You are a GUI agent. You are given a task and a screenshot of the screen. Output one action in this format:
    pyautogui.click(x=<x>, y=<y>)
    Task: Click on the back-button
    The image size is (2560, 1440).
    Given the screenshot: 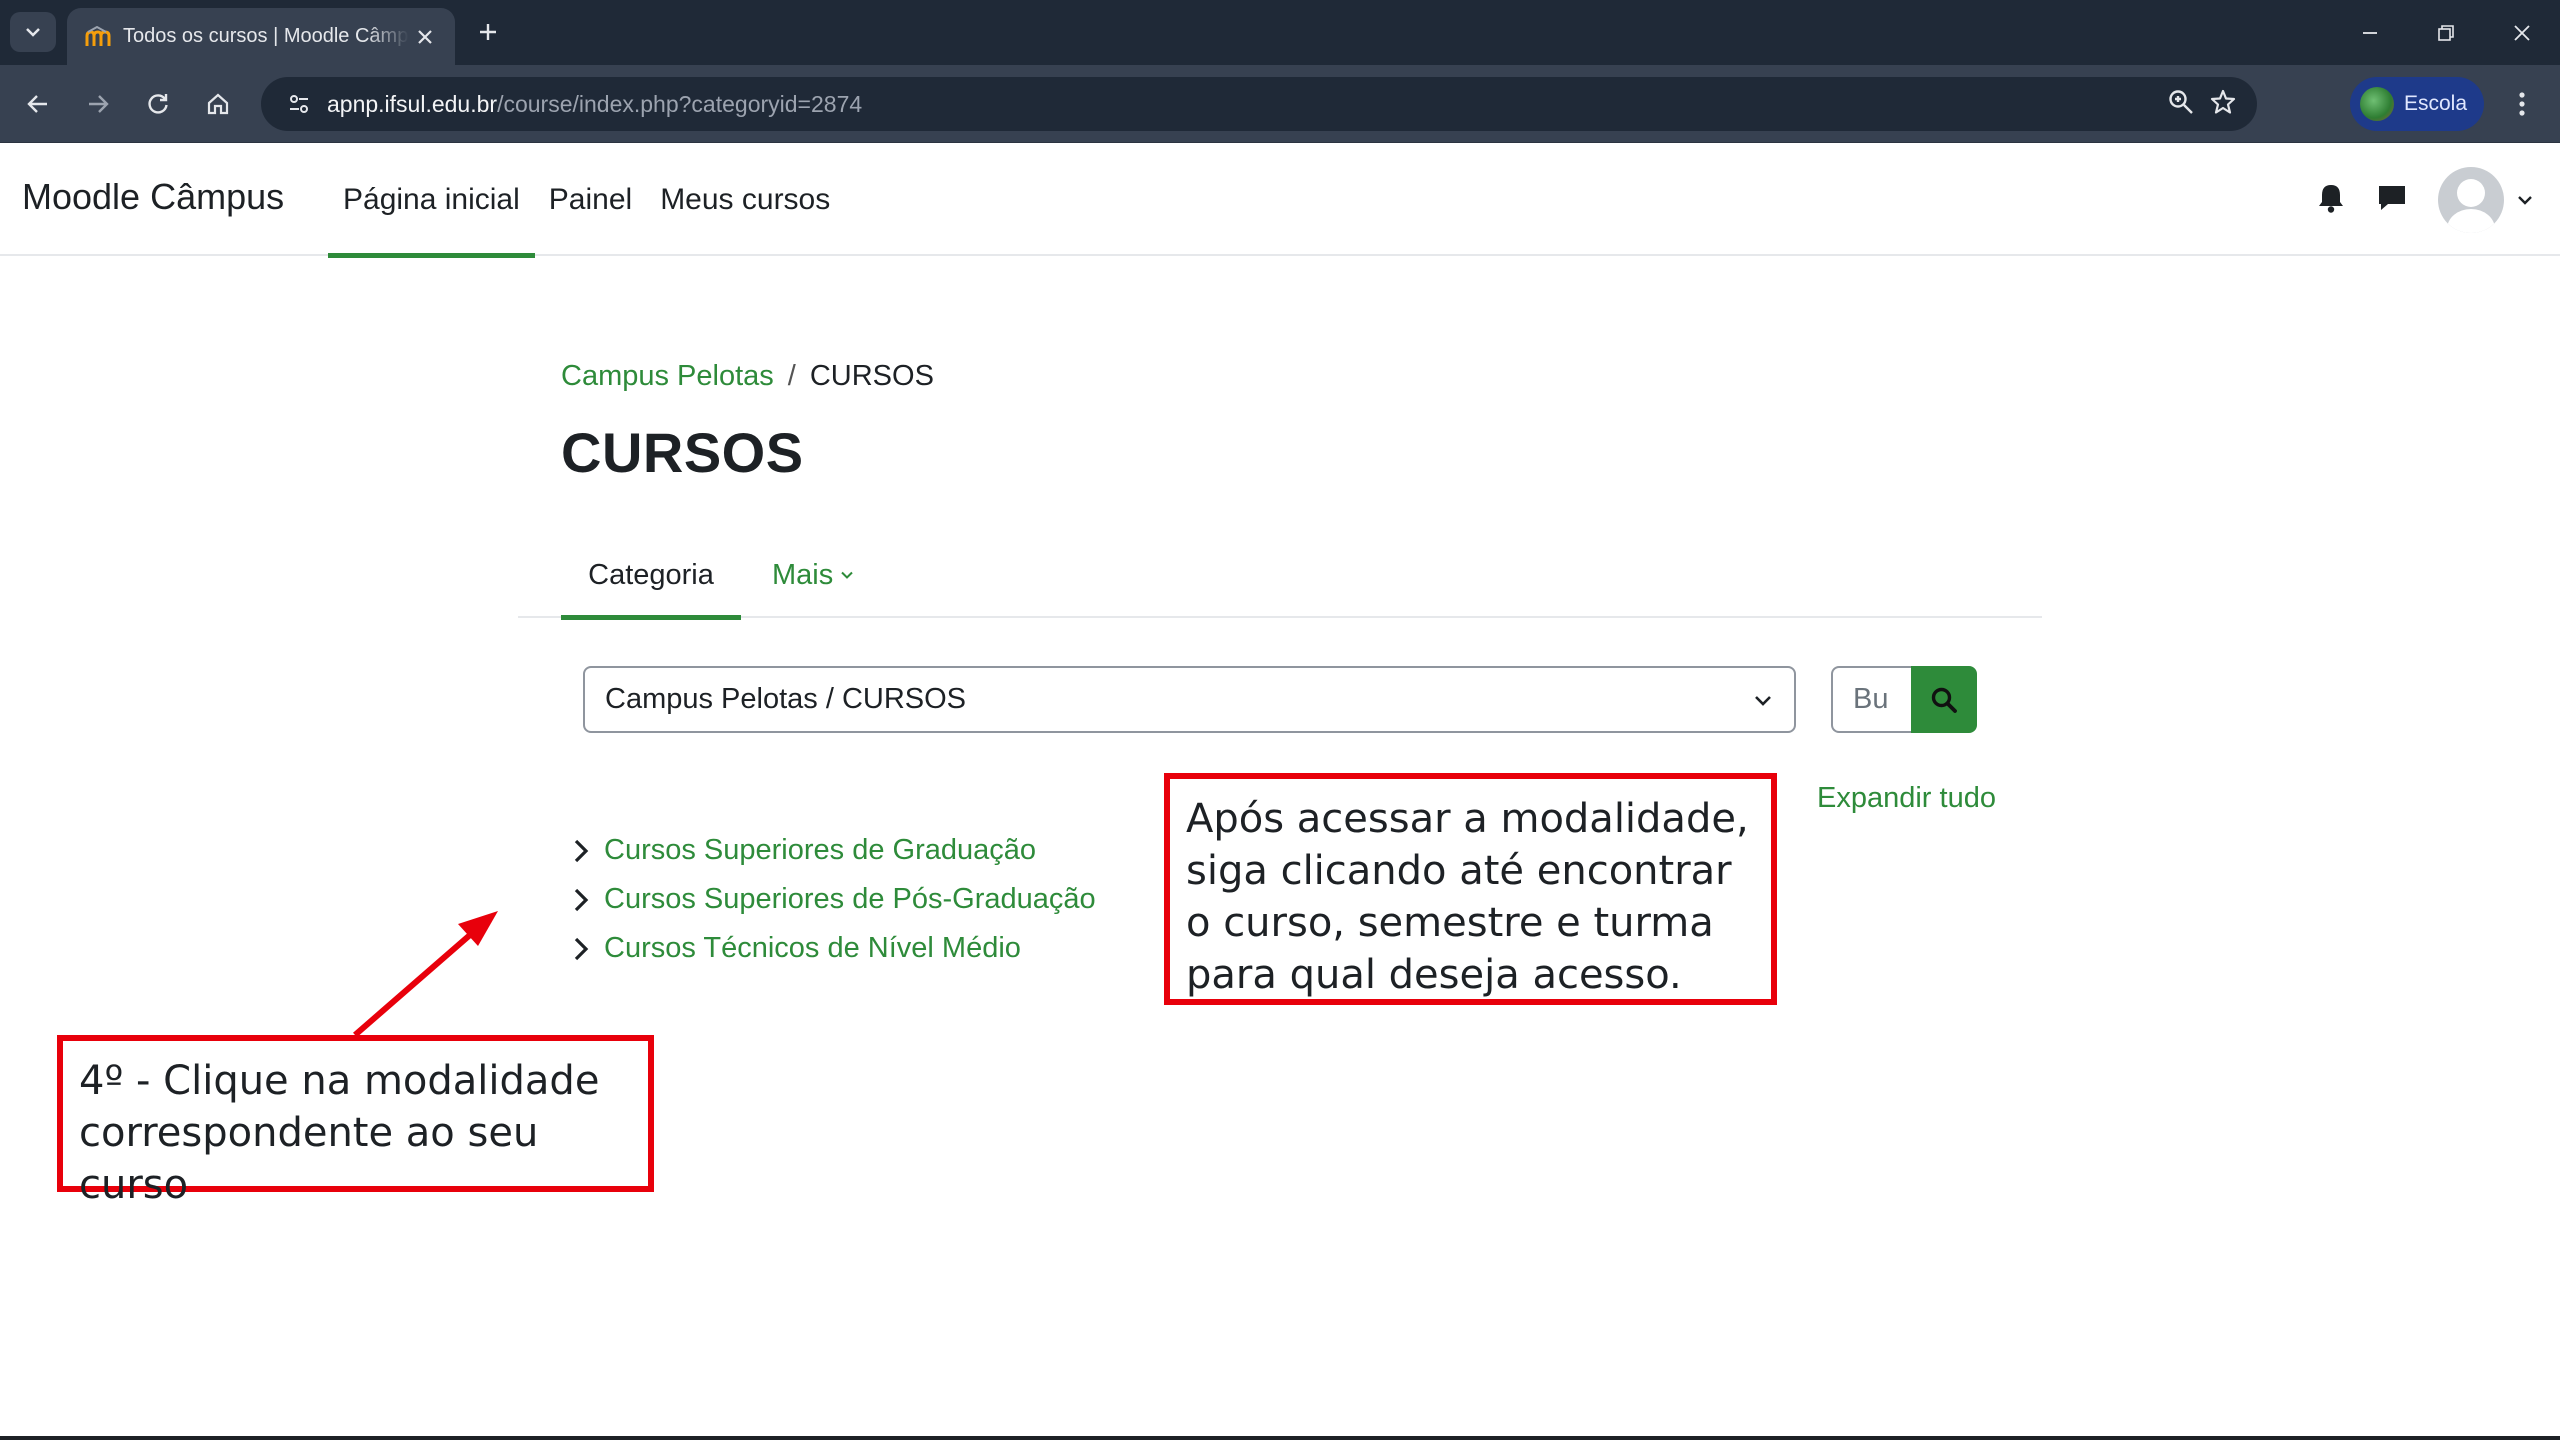 What is the action you would take?
    pyautogui.click(x=38, y=104)
    